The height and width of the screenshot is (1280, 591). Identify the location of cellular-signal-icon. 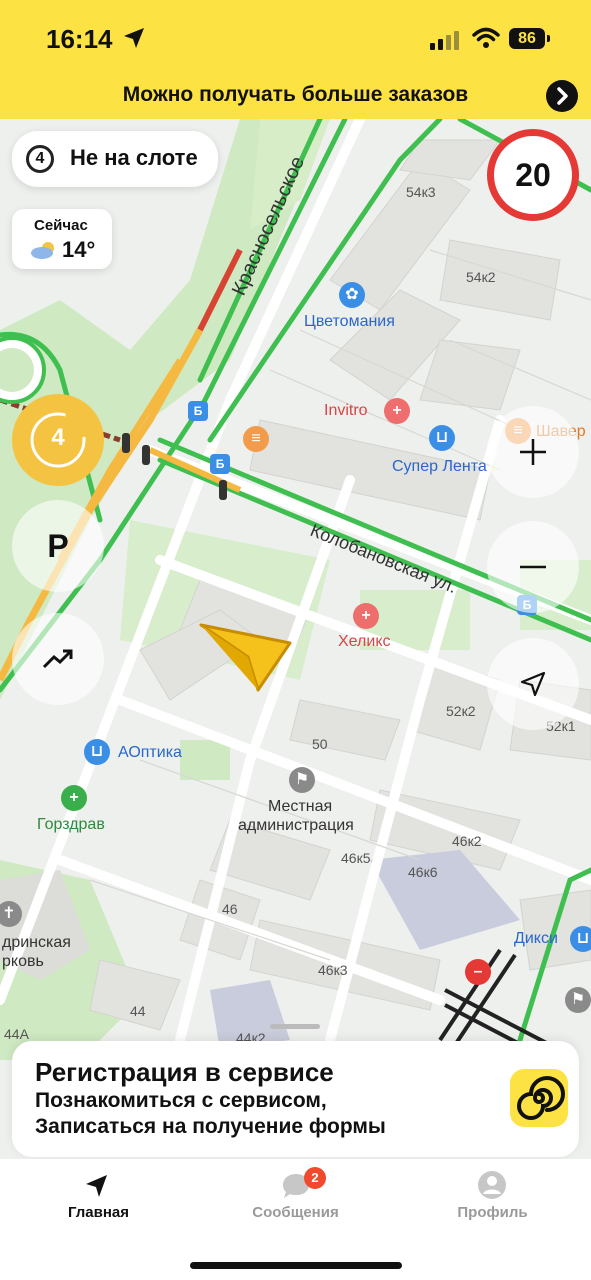
(444, 40).